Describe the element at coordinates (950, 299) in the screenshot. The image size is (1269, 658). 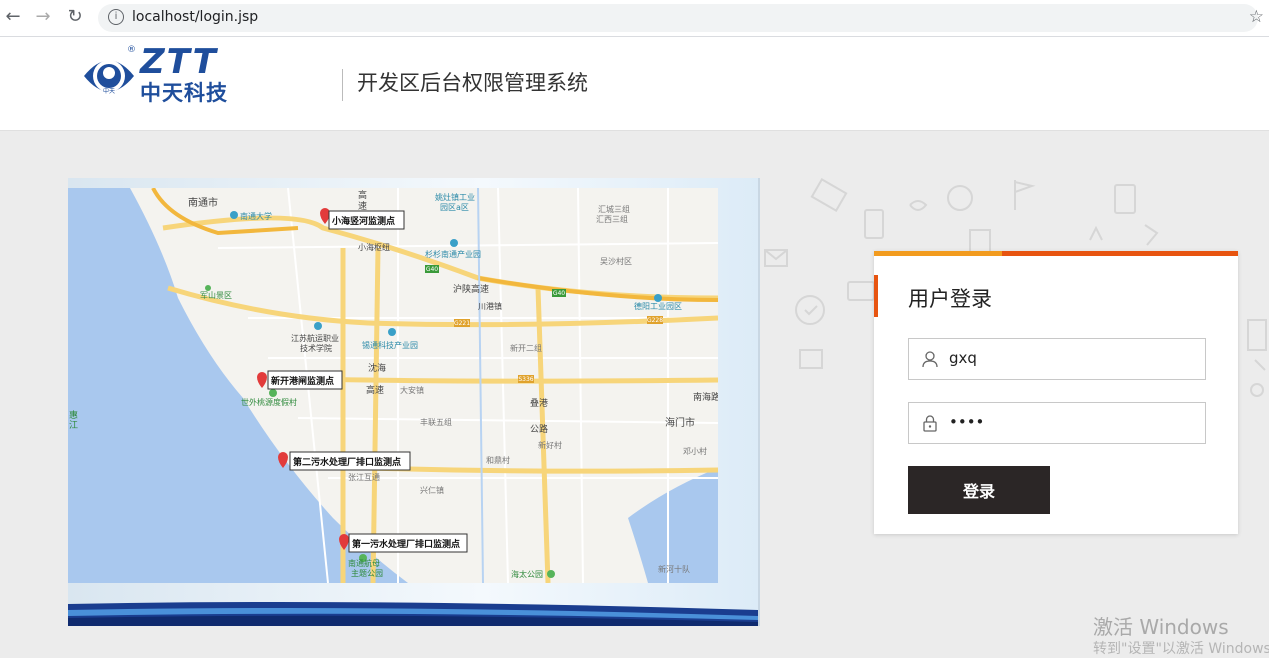
I see `login-title: 用户登录` at that location.